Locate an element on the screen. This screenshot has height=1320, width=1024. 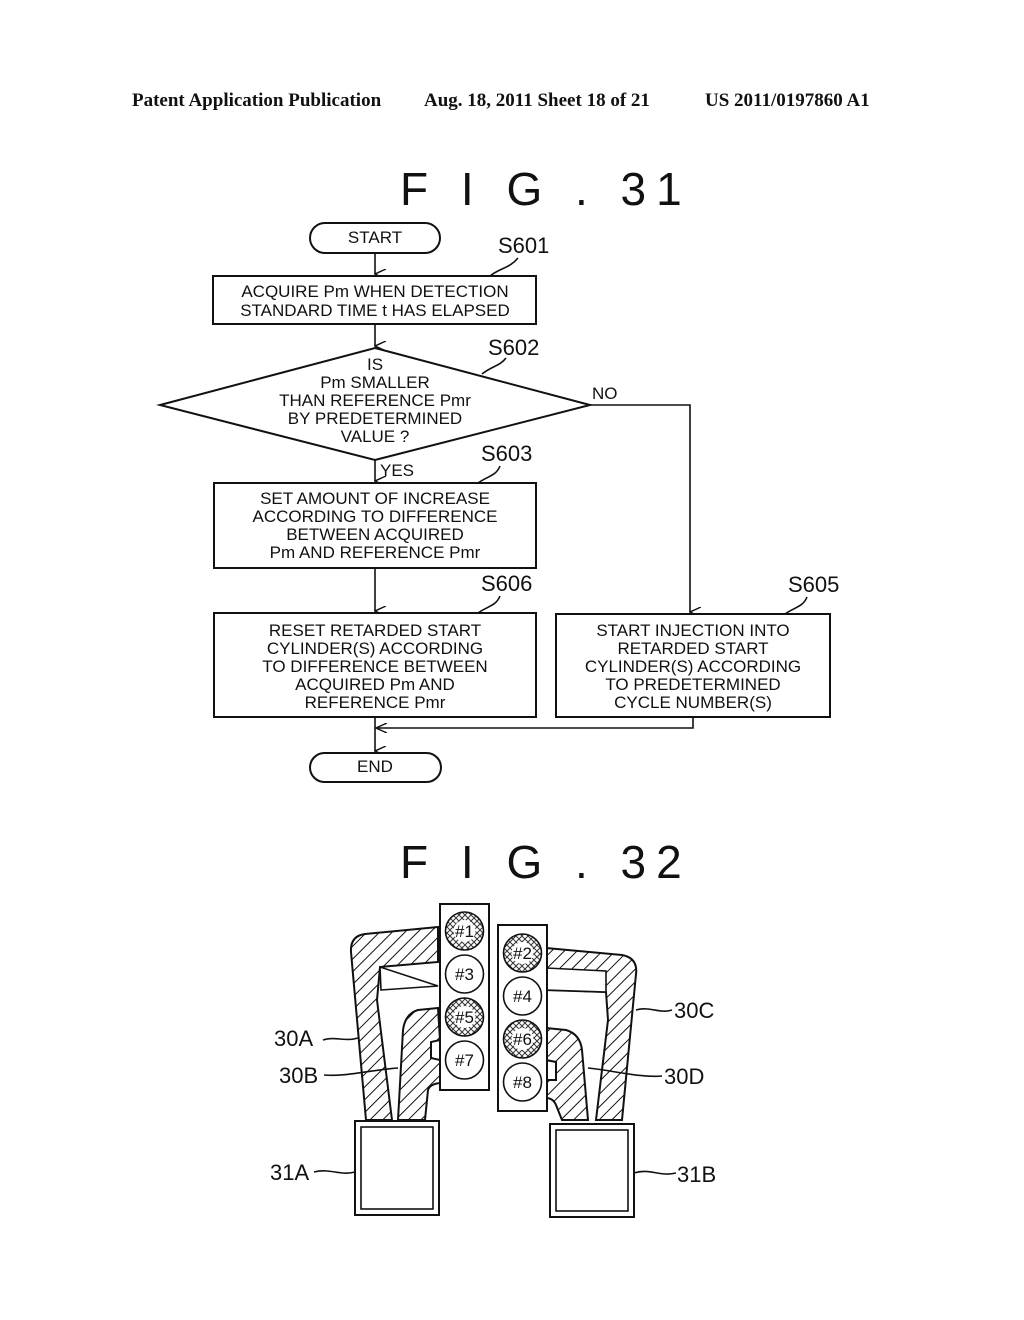
cylinder-7: #7 is located at coordinates (464, 1060).